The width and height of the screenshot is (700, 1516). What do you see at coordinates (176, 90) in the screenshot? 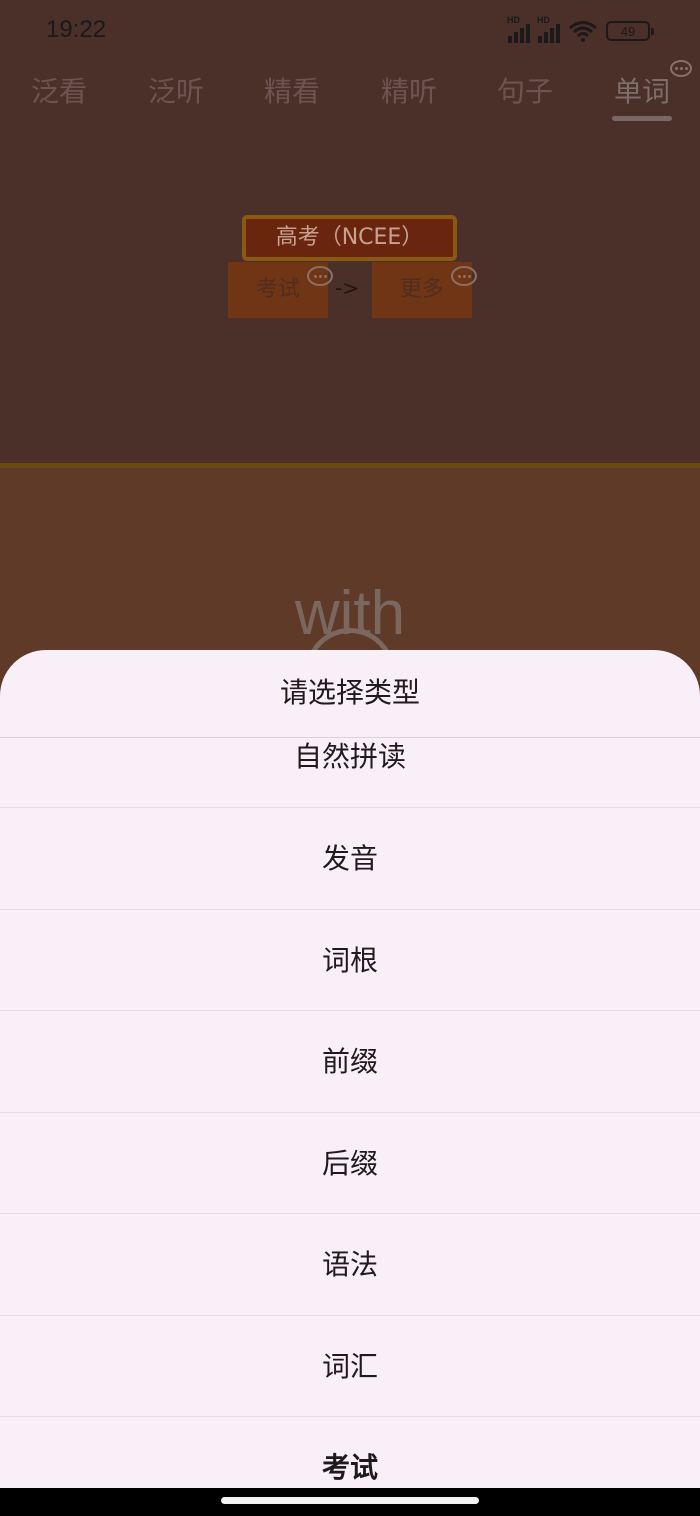
I see `tab-fanting: 泛听` at bounding box center [176, 90].